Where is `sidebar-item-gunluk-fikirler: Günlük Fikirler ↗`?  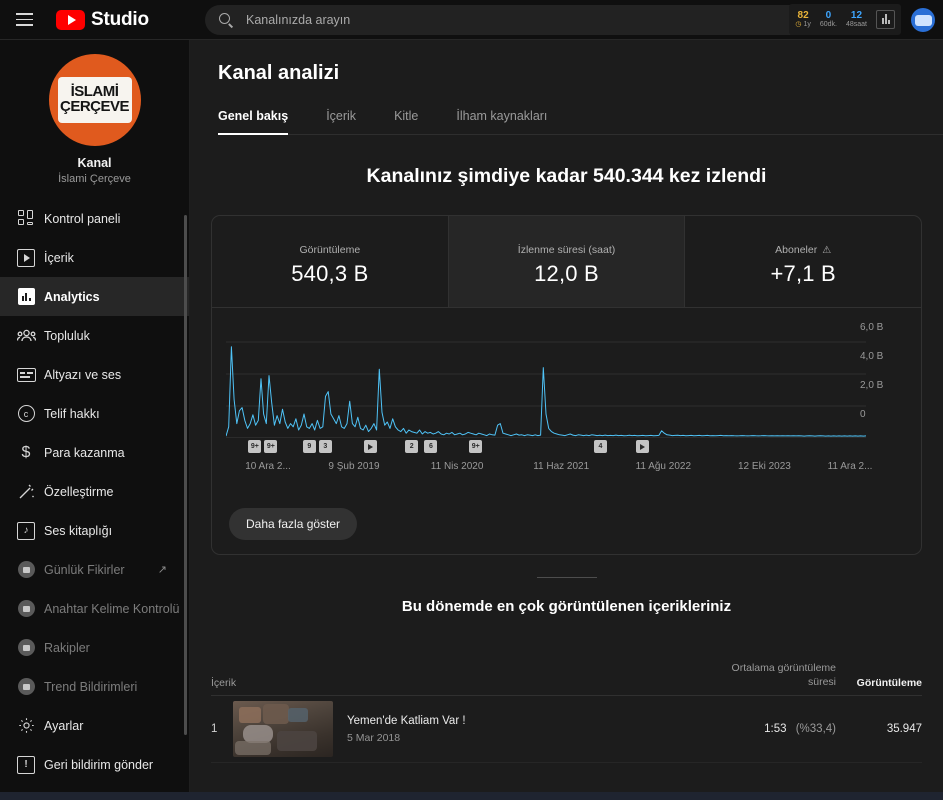 sidebar-item-gunluk-fikirler: Günlük Fikirler ↗ is located at coordinates (94, 569).